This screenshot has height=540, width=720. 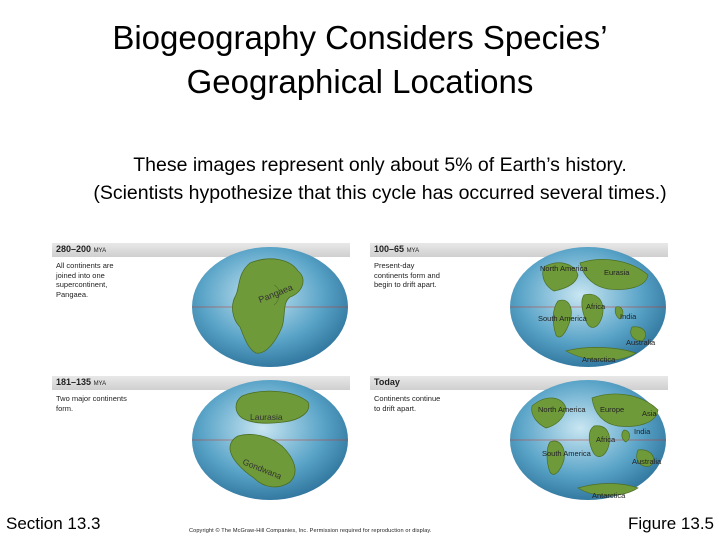 What do you see at coordinates (270, 440) in the screenshot?
I see `globe-map: Laurasia Gondwana` at bounding box center [270, 440].